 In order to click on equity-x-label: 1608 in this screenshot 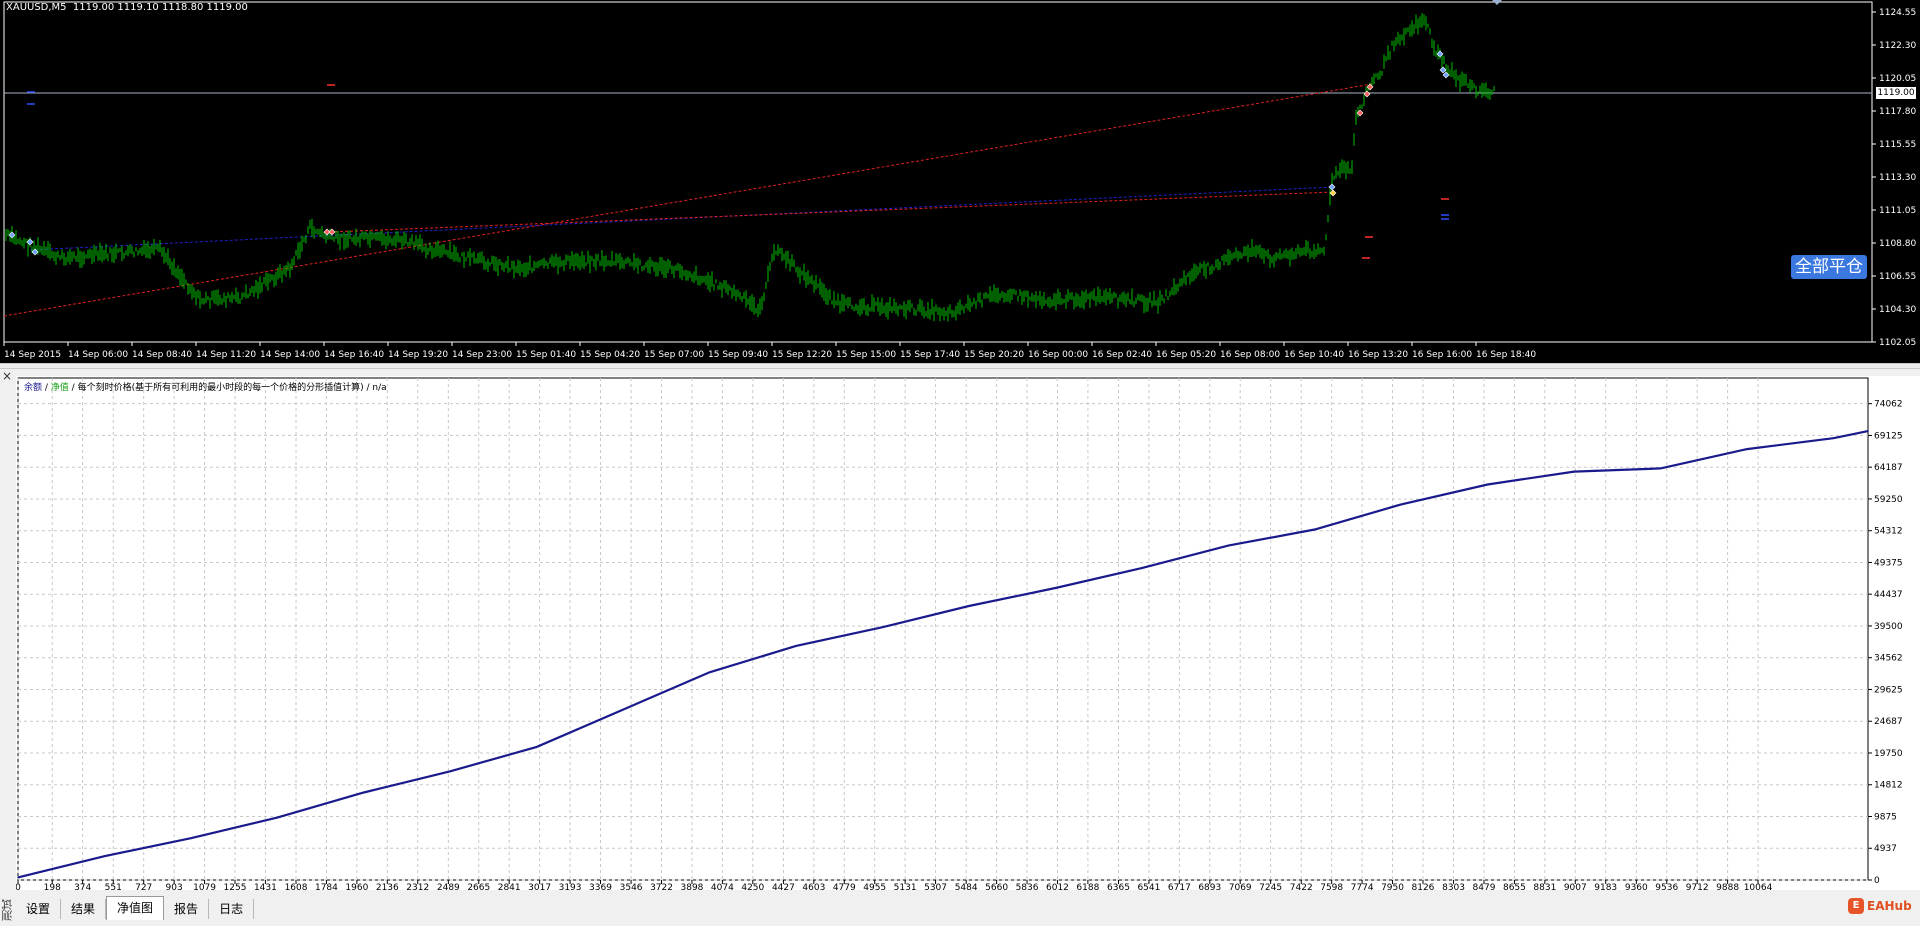, I will do `click(296, 886)`.